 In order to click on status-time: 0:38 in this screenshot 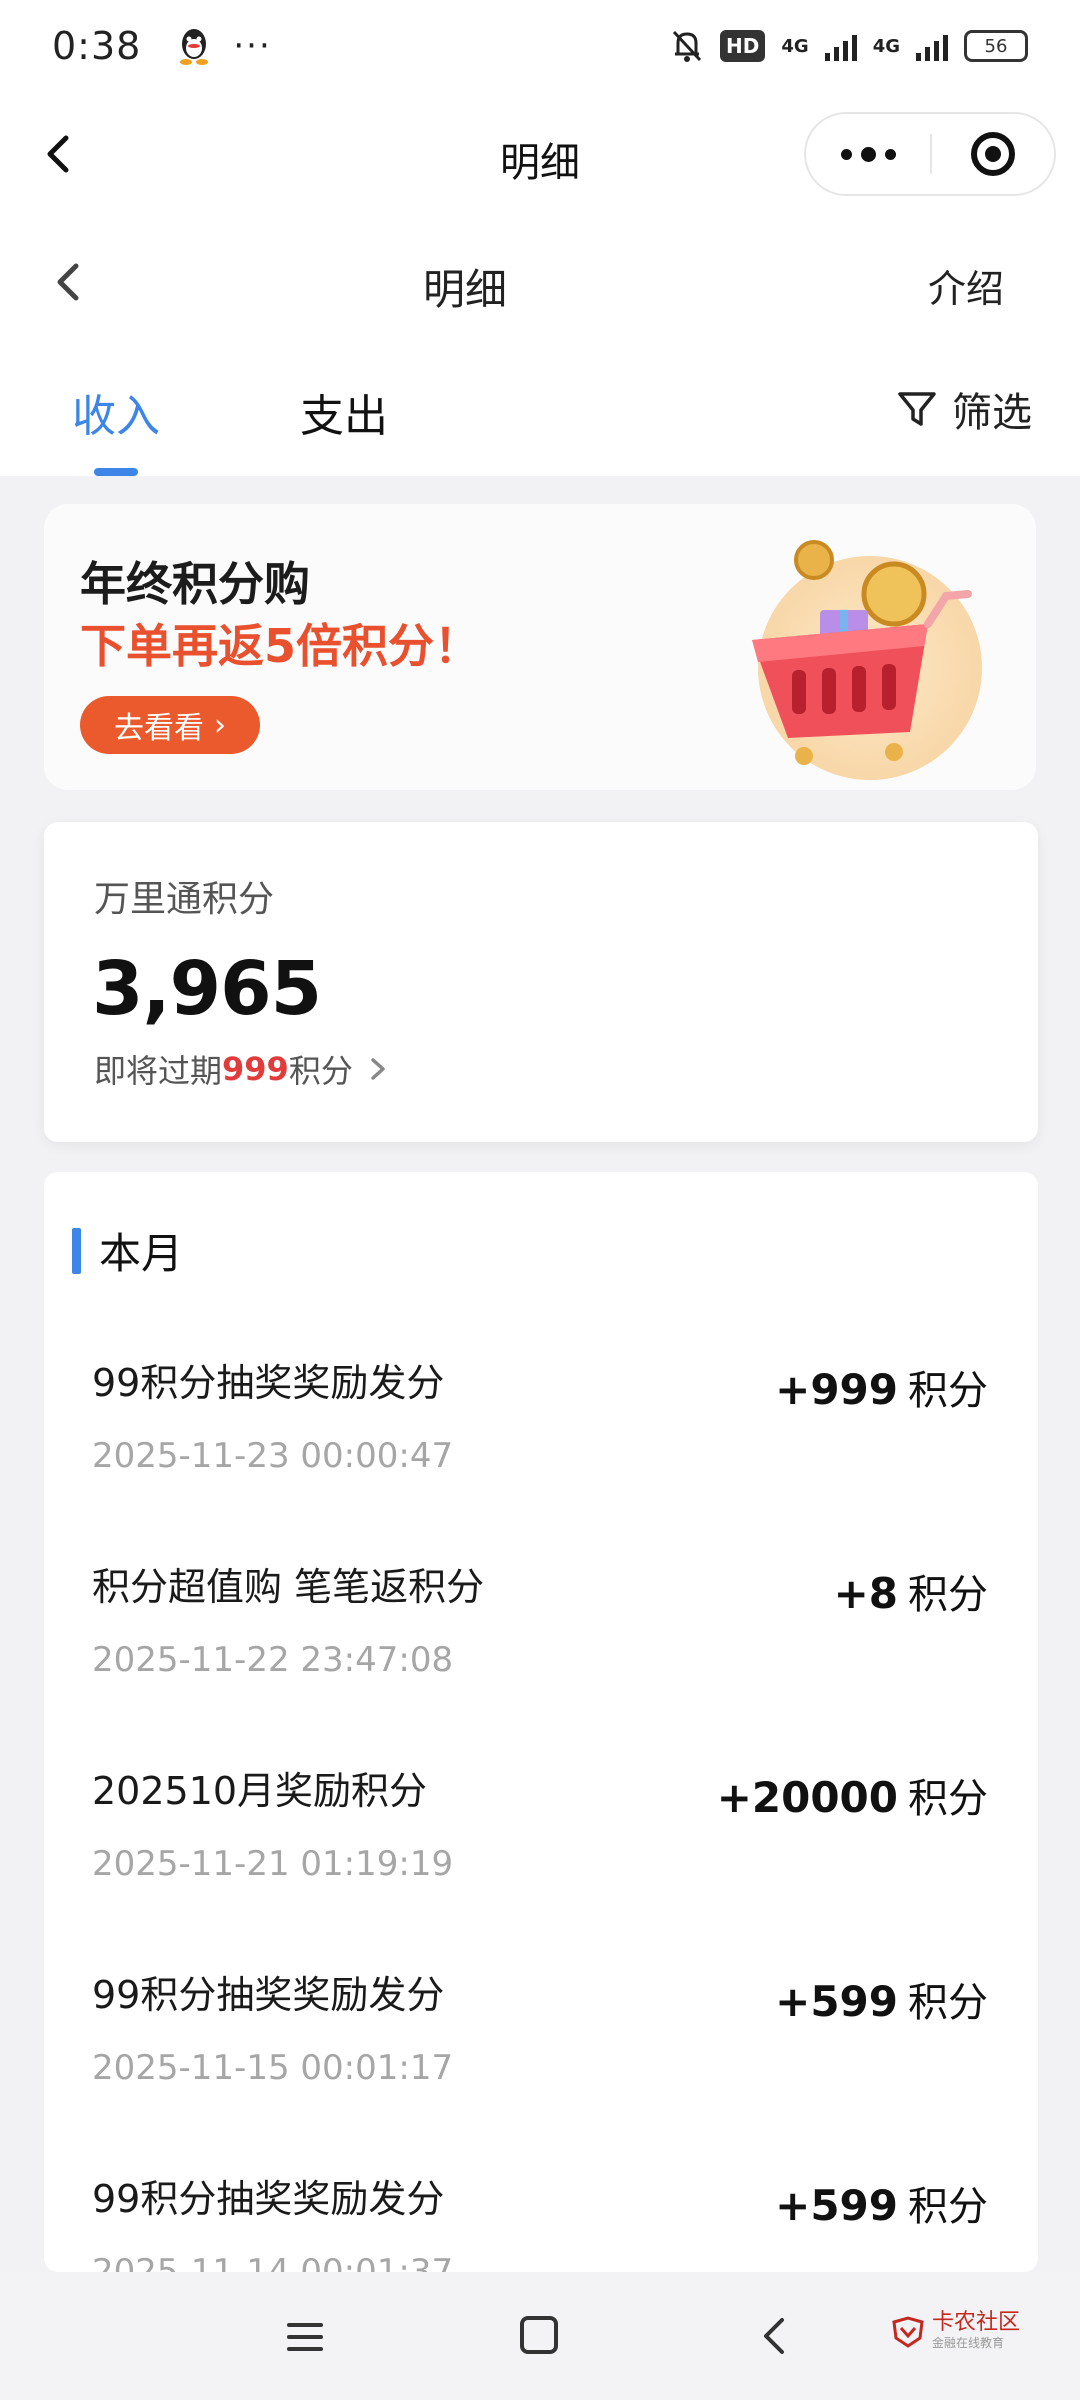, I will do `click(97, 46)`.